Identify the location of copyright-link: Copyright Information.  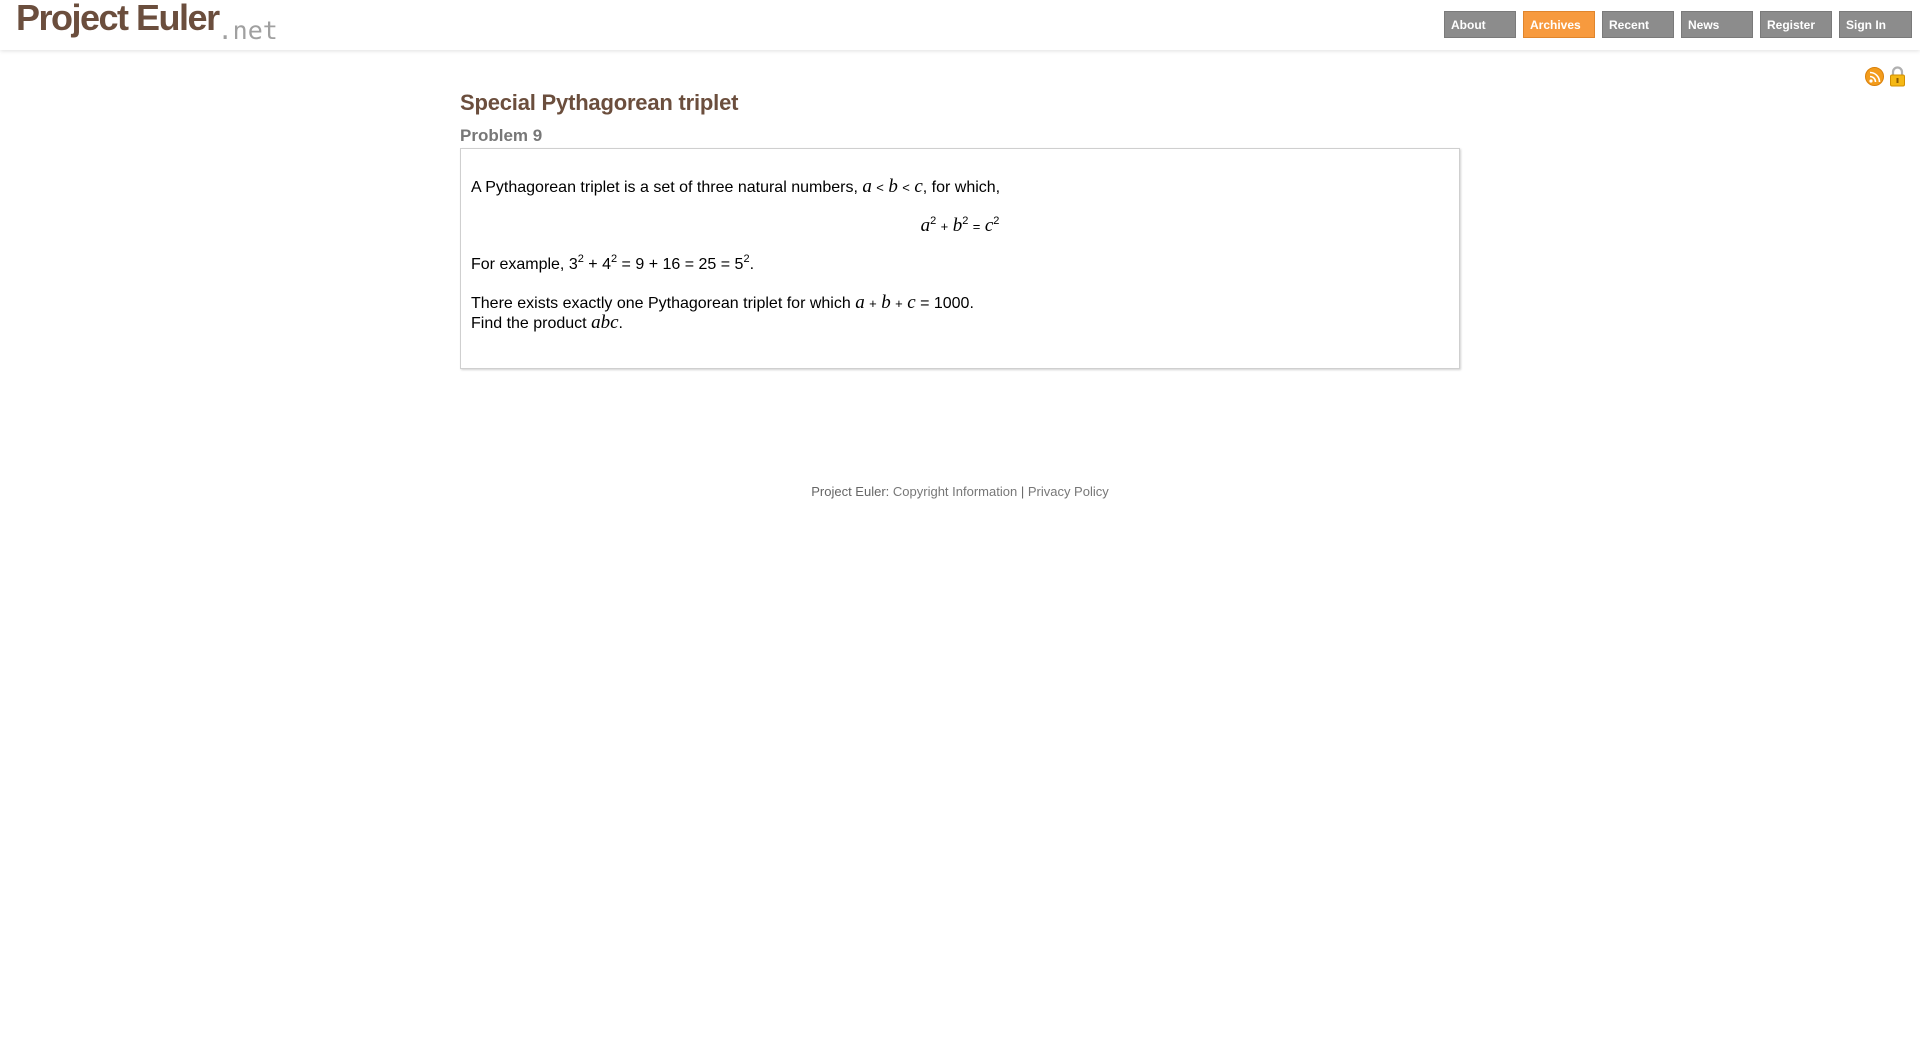
(955, 491).